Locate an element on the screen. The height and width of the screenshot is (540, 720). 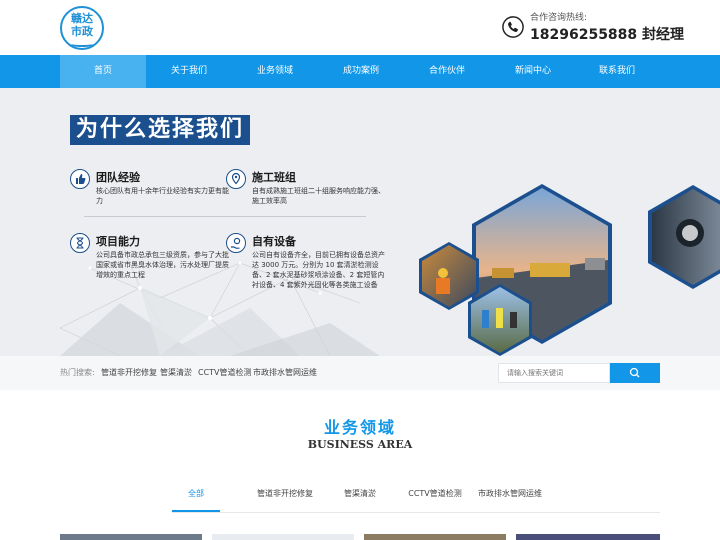
main-nav: 首页 关于我们 业务领域 成功案例 合作伙伴 新闻中心 联系我们 is located at coordinates (360, 71).